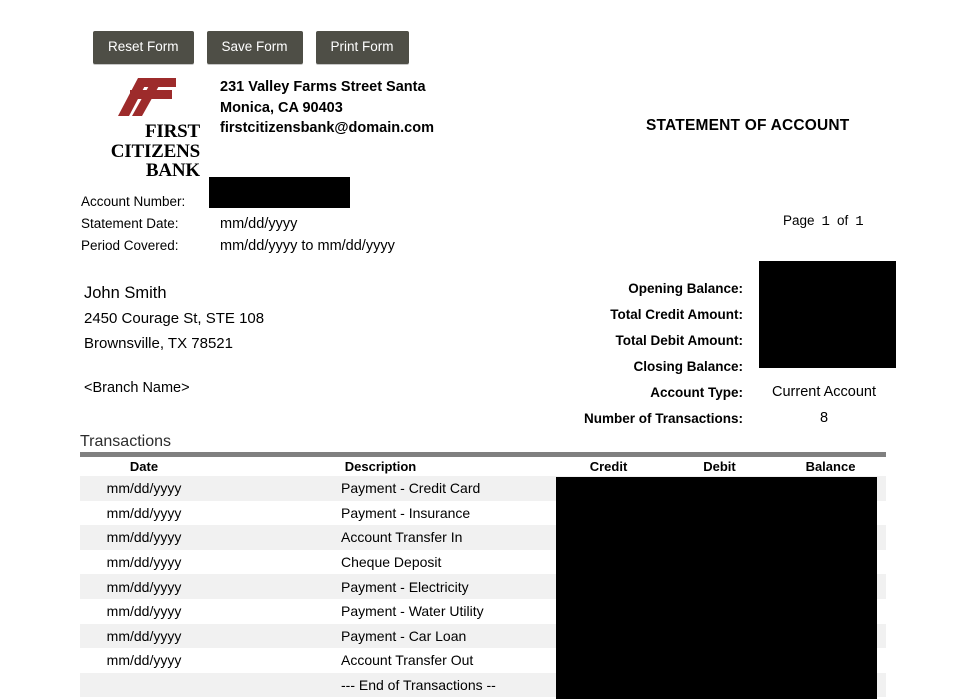 This screenshot has width=961, height=699. I want to click on current-page-number: 1, so click(825, 222).